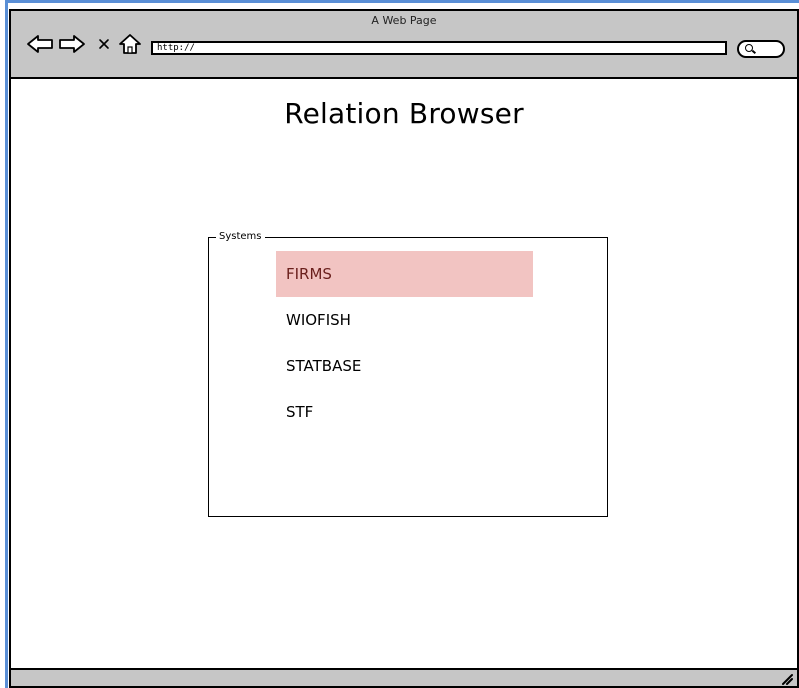 The width and height of the screenshot is (799, 688). I want to click on search-button, so click(761, 49).